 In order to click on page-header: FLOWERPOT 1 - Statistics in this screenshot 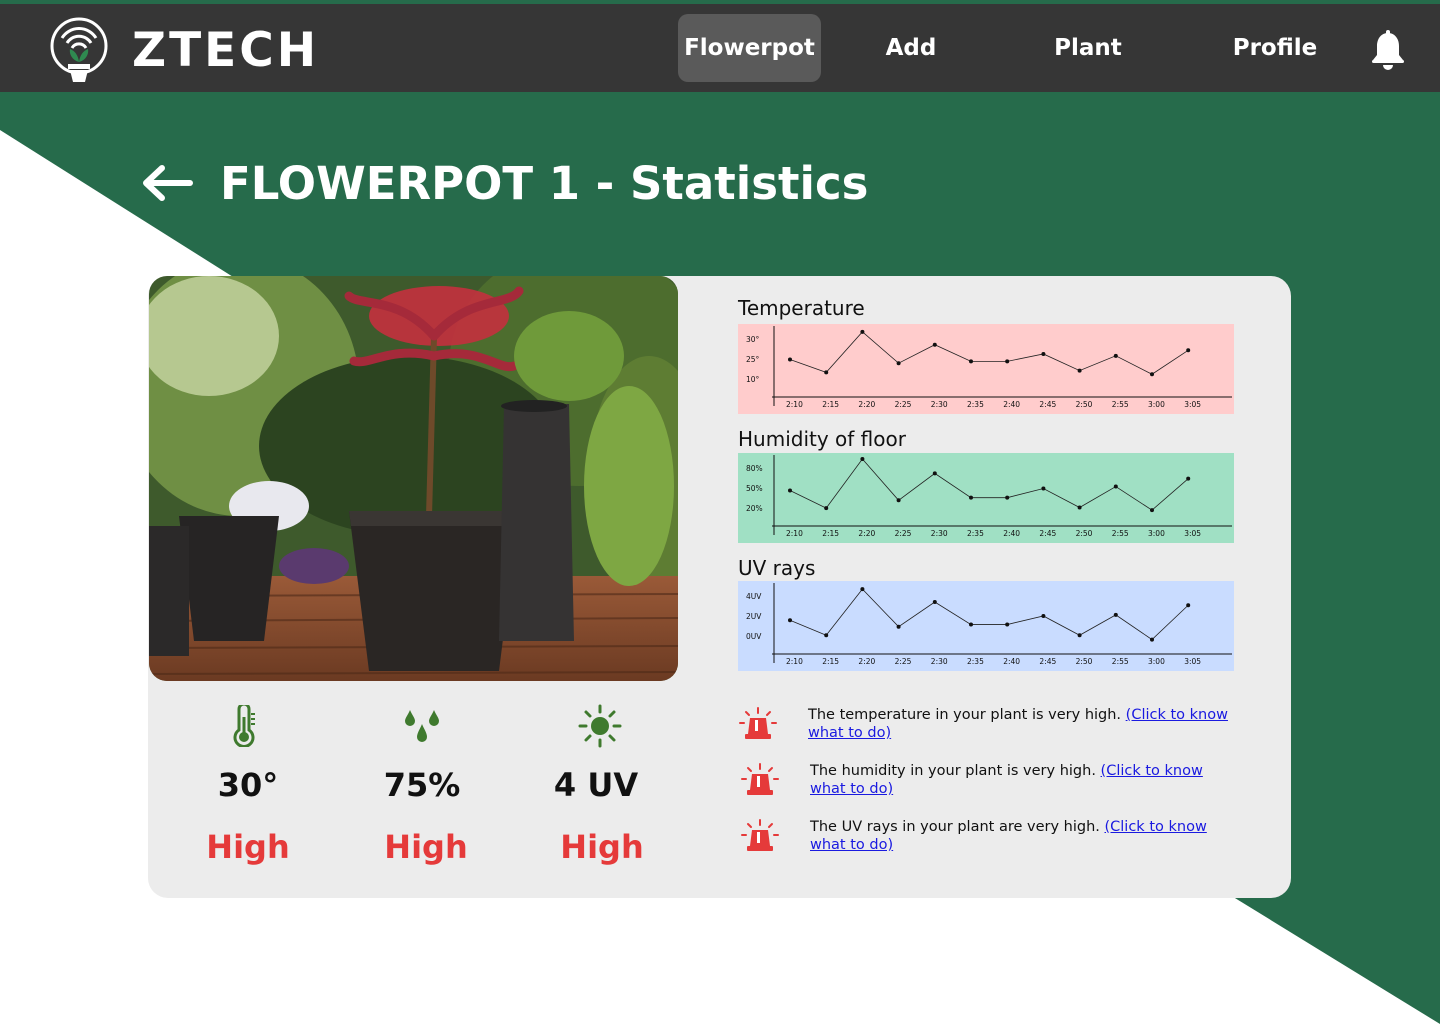, I will do `click(504, 183)`.